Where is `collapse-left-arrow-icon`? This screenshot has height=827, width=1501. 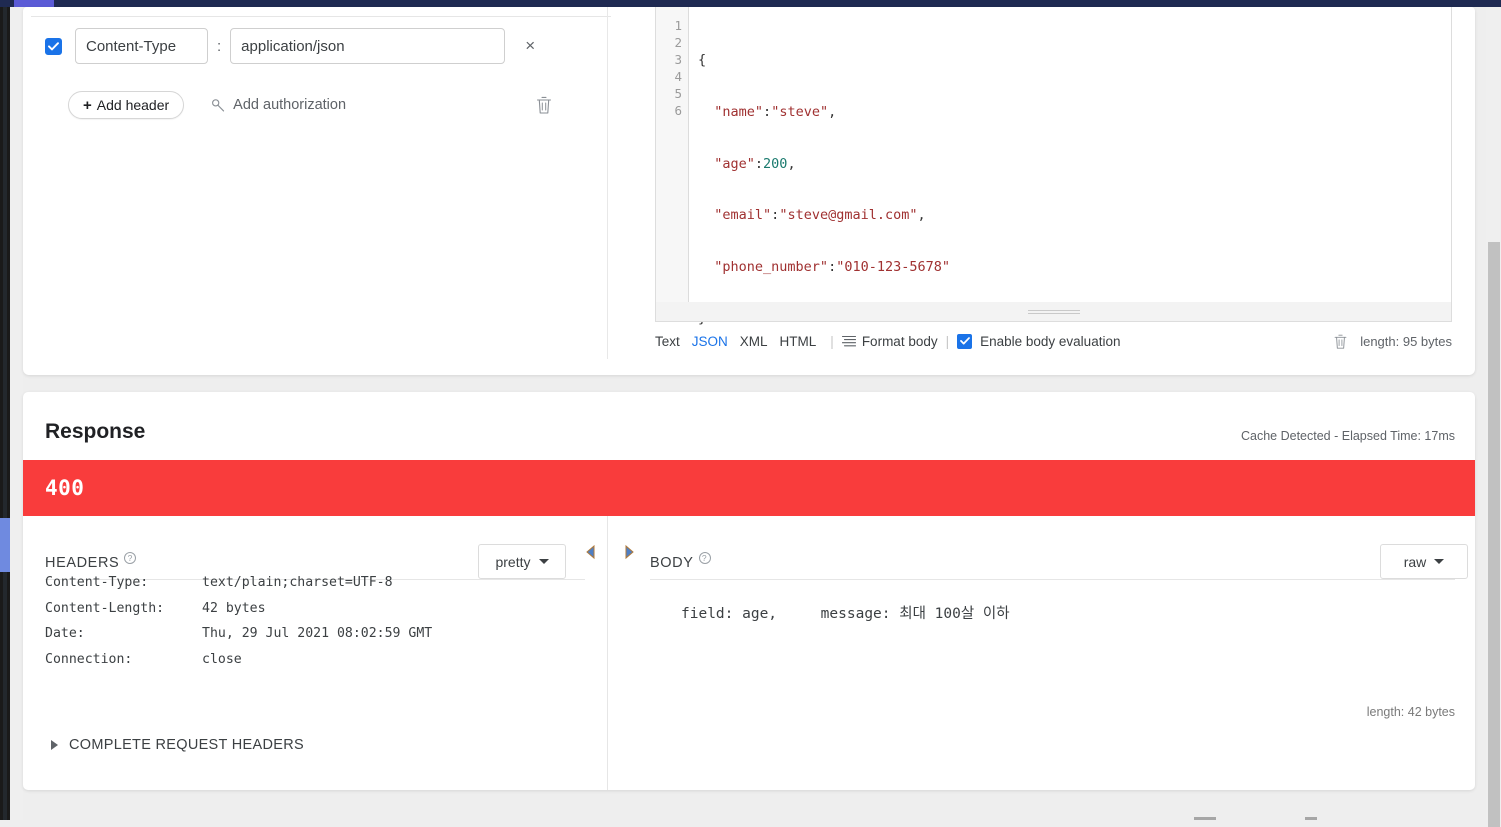 collapse-left-arrow-icon is located at coordinates (591, 552).